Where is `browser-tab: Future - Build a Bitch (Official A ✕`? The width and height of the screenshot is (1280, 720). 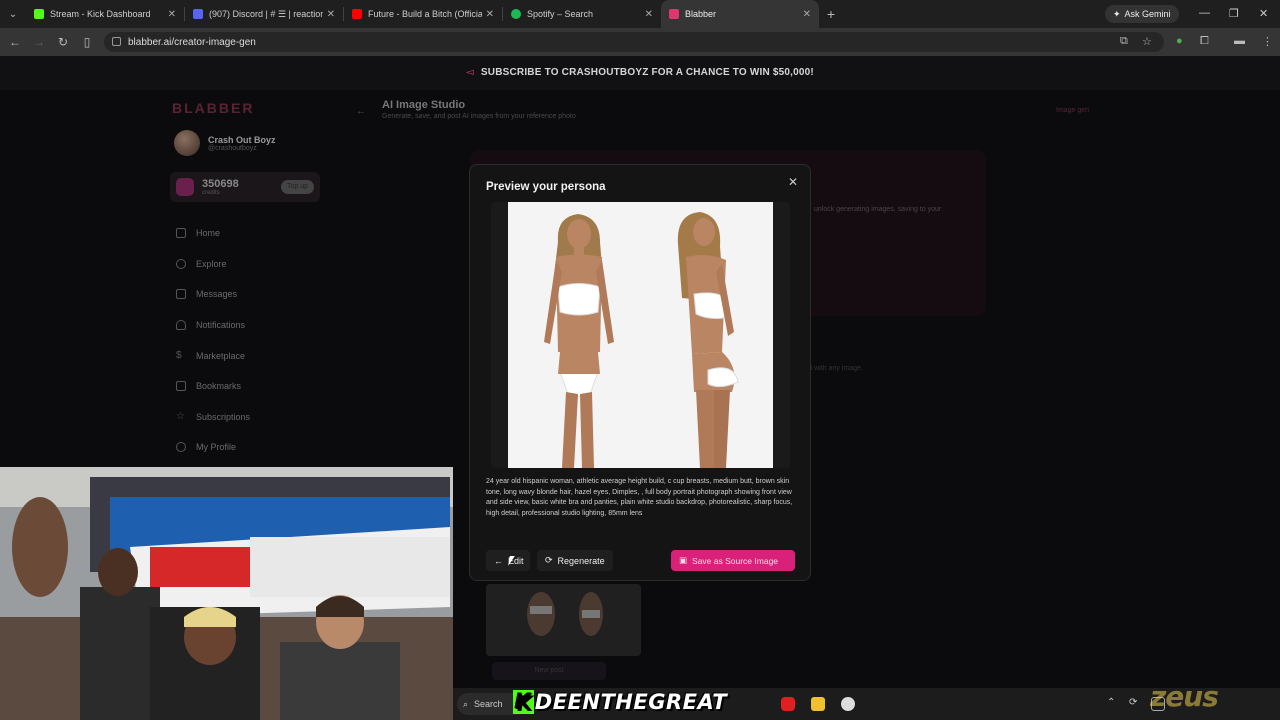 browser-tab: Future - Build a Bitch (Official A ✕ is located at coordinates (423, 14).